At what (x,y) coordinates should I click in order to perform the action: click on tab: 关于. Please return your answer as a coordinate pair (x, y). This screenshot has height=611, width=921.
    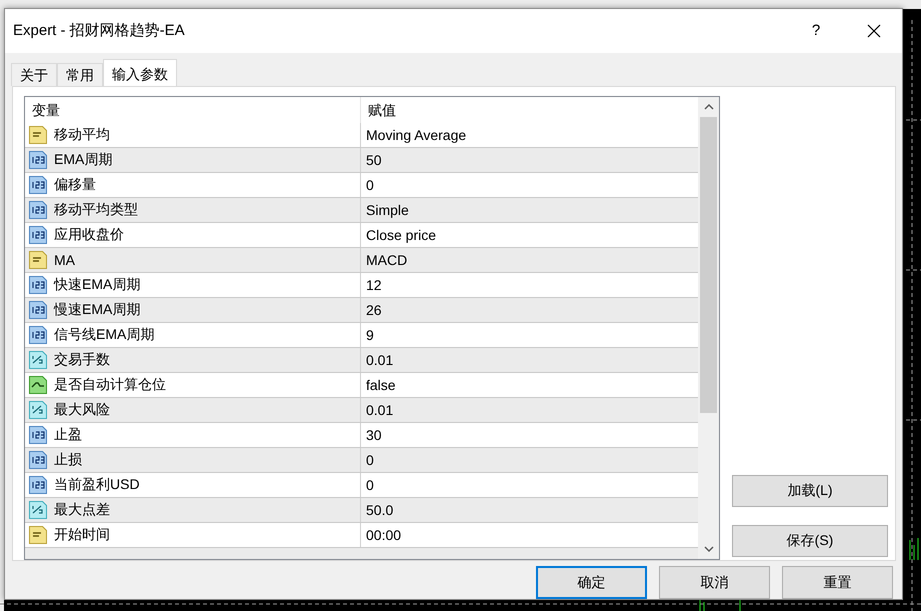
    Looking at the image, I should click on (34, 74).